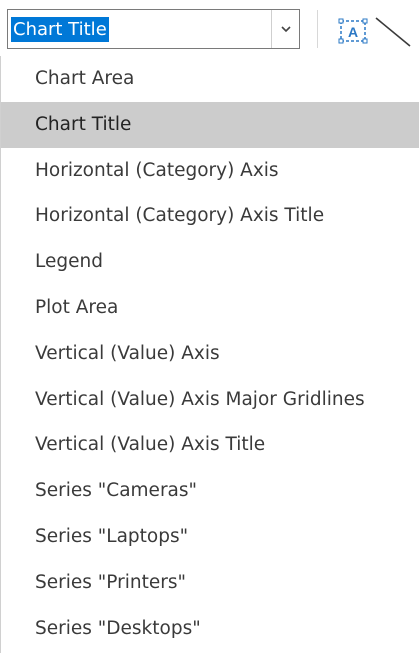 This screenshot has width=419, height=653. I want to click on combo-dropdown-button, so click(285, 29).